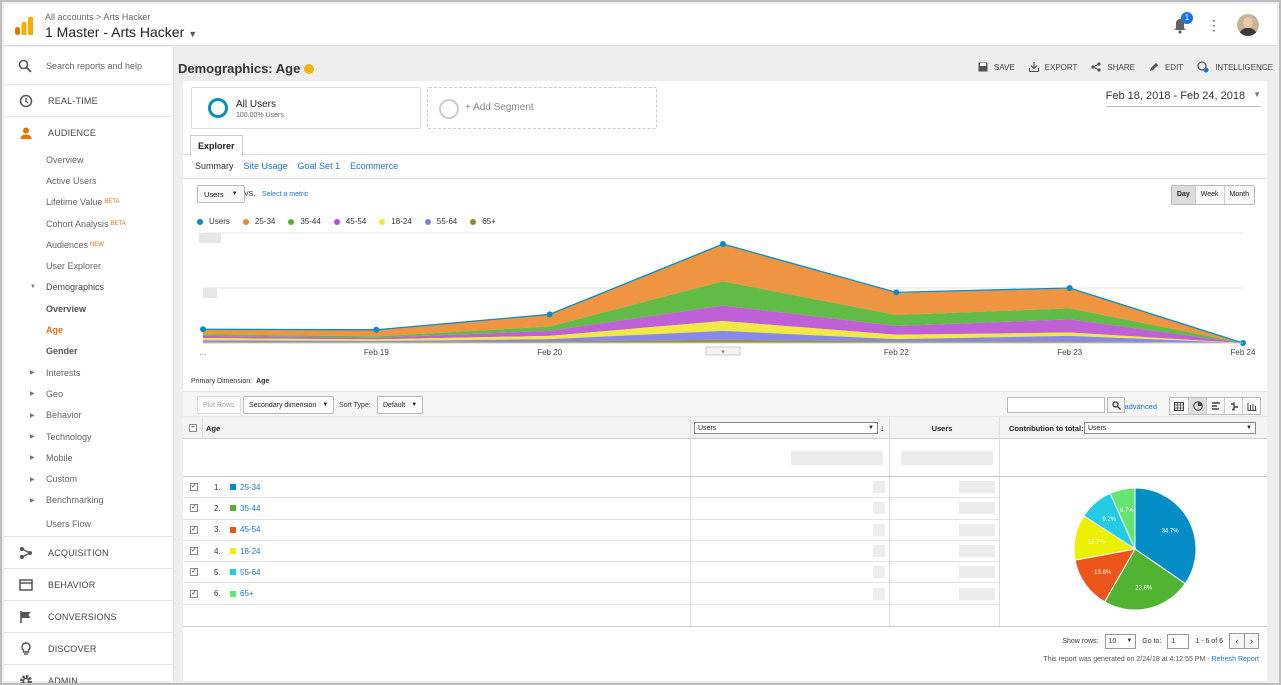  Describe the element at coordinates (1179, 406) in the screenshot. I see `data-table-view-icon` at that location.